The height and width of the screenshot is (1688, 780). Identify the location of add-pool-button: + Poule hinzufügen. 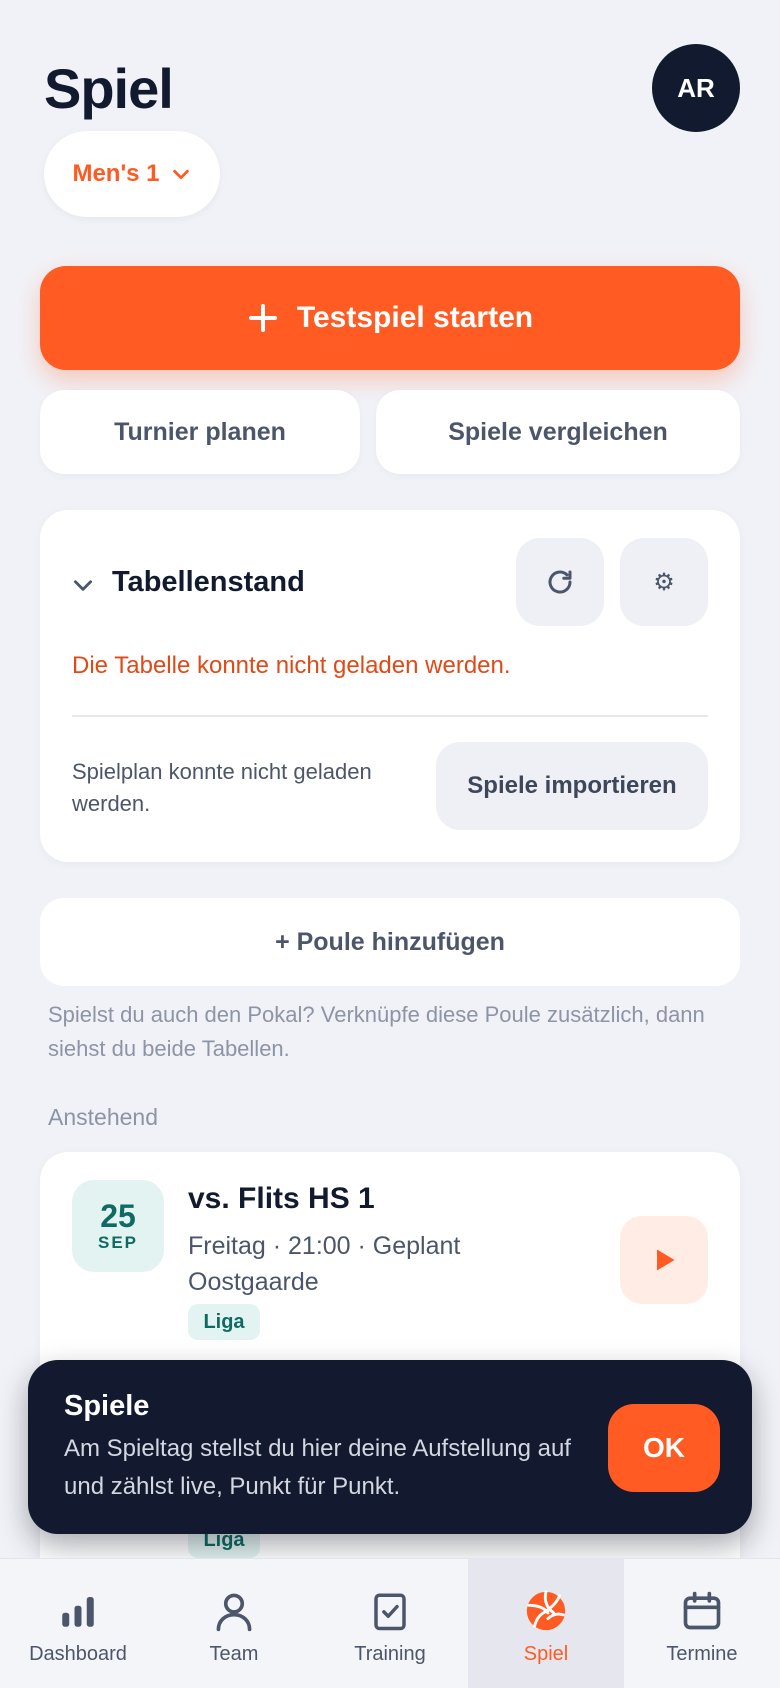
(390, 942).